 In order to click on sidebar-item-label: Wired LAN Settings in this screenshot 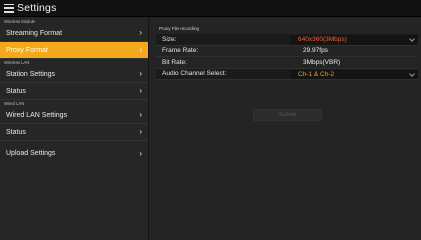, I will do `click(37, 115)`.